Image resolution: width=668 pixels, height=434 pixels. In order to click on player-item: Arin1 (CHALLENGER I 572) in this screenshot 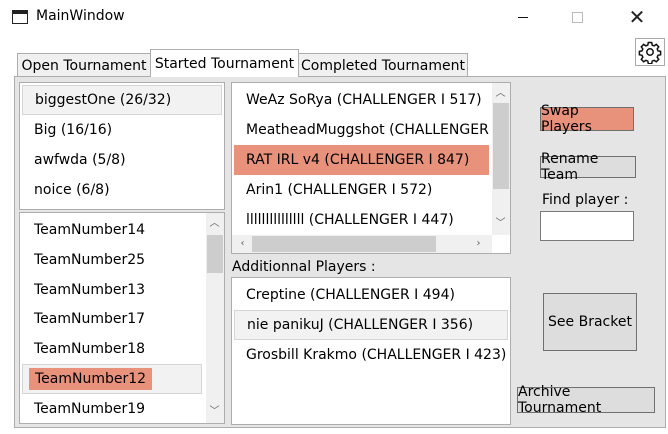, I will do `click(361, 190)`.